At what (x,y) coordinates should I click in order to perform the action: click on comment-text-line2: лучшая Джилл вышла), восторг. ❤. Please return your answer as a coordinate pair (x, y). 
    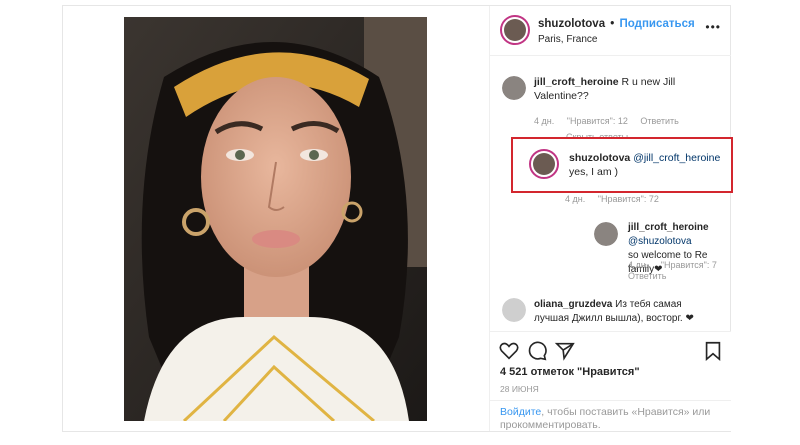
    Looking at the image, I should click on (614, 318).